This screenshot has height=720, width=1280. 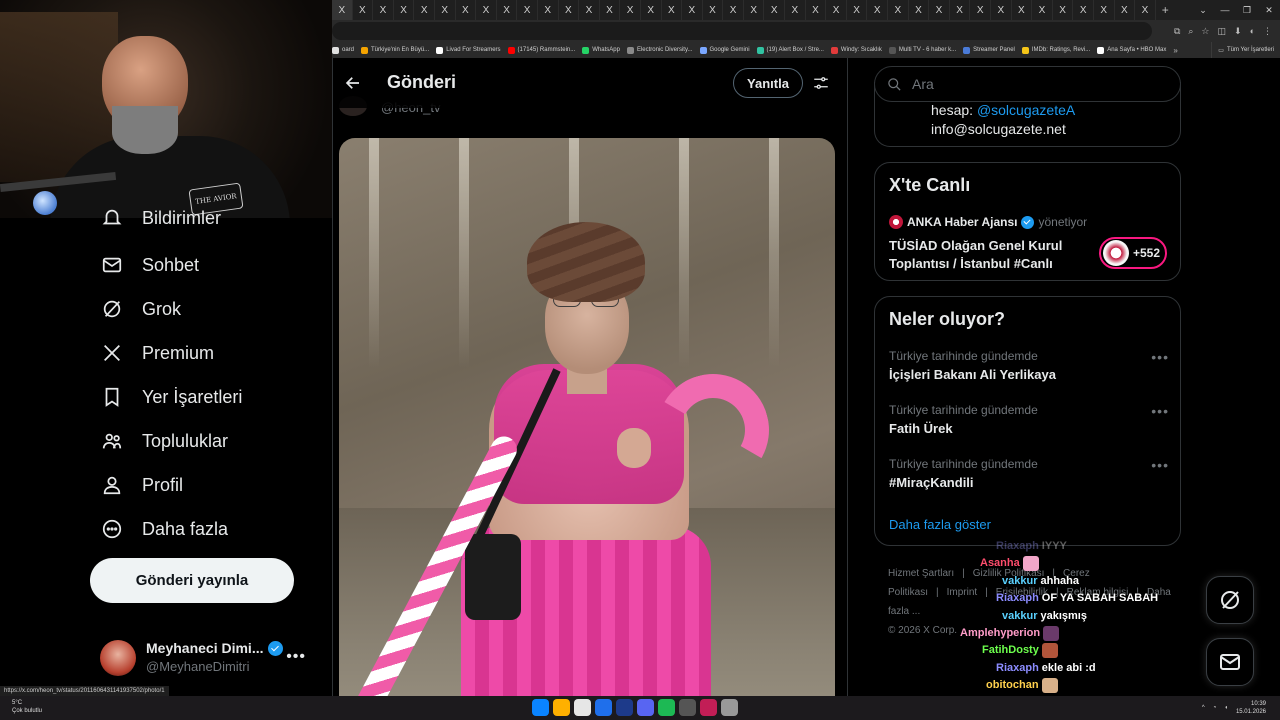 What do you see at coordinates (856, 50) in the screenshot?
I see `bookmark-item: Windy: Sıcaklık` at bounding box center [856, 50].